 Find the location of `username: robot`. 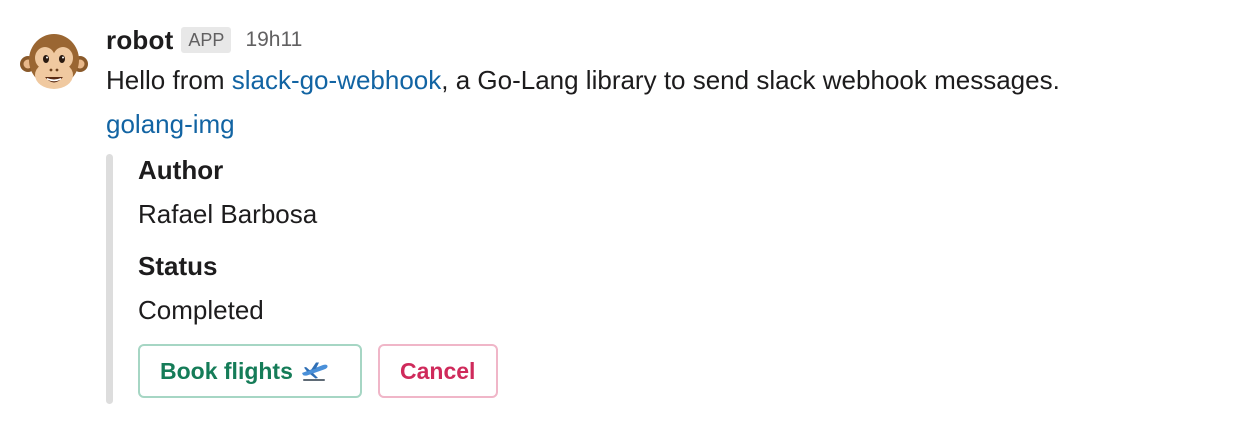

username: robot is located at coordinates (139, 40).